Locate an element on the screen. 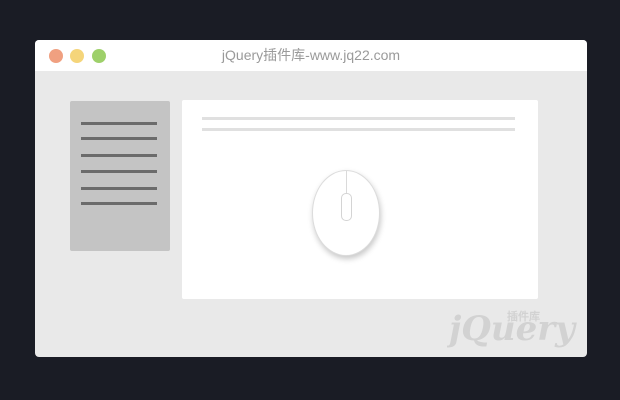  mouse-scroll-wheel is located at coordinates (346, 207).